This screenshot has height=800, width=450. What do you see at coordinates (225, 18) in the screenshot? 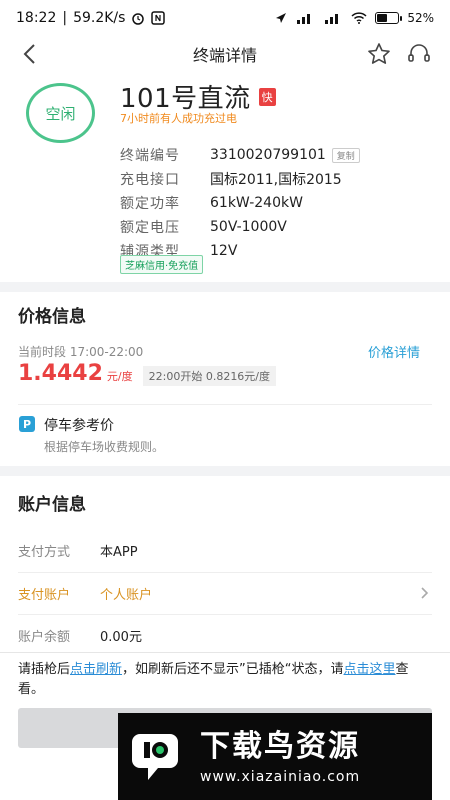
I see `status-bar: 18:22 | 59.2K/s 52%` at bounding box center [225, 18].